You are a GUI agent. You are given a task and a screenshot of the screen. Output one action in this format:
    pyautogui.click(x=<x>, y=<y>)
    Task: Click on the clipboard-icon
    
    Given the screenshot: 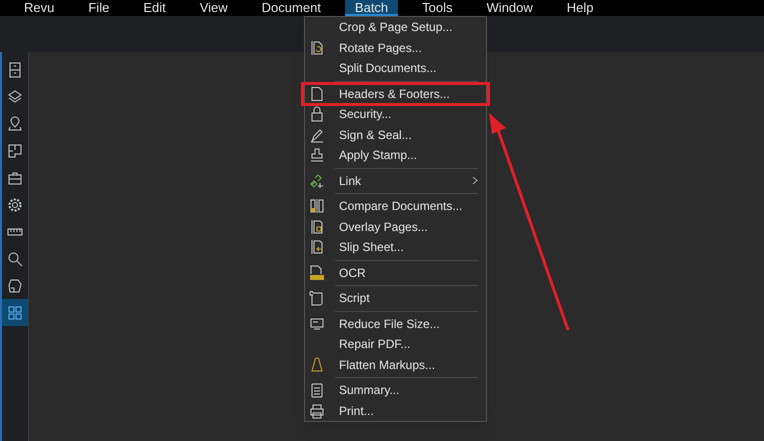 What is the action you would take?
    pyautogui.click(x=317, y=390)
    